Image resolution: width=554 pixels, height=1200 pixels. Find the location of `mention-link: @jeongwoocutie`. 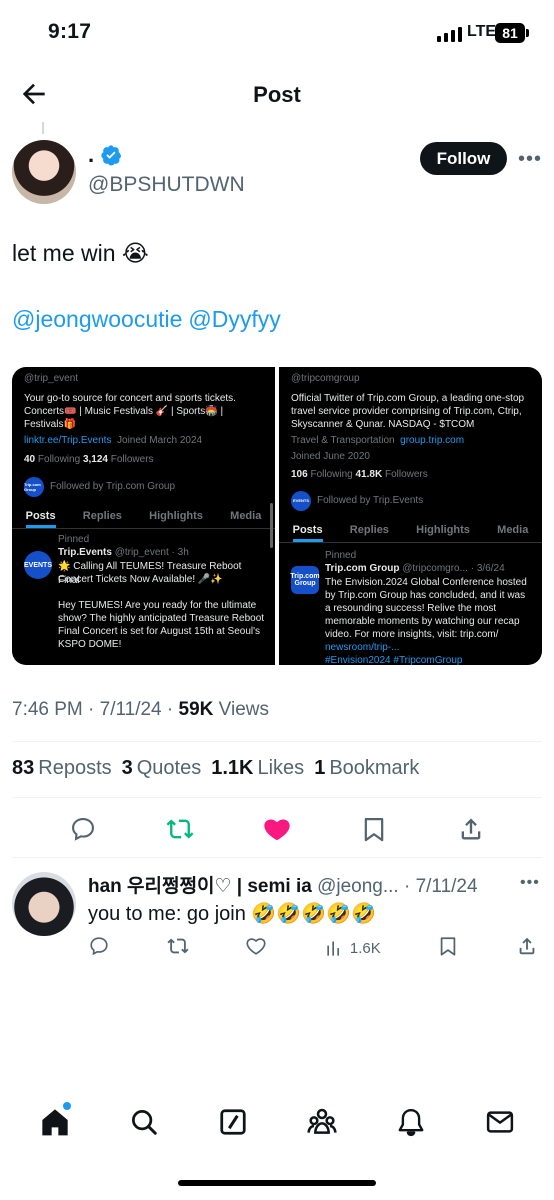

mention-link: @jeongwoocutie is located at coordinates (97, 319).